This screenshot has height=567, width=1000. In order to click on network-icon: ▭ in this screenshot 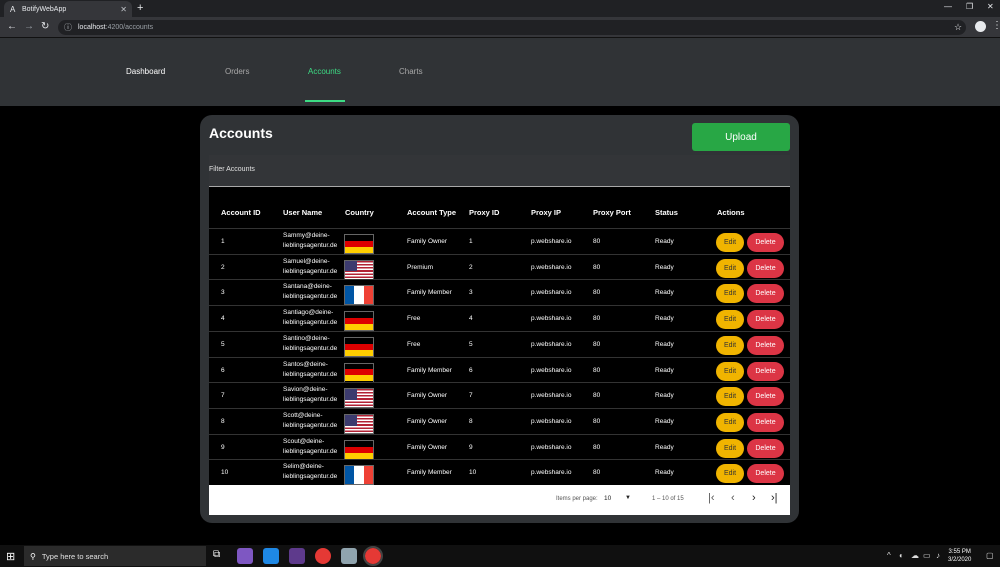, I will do `click(927, 555)`.